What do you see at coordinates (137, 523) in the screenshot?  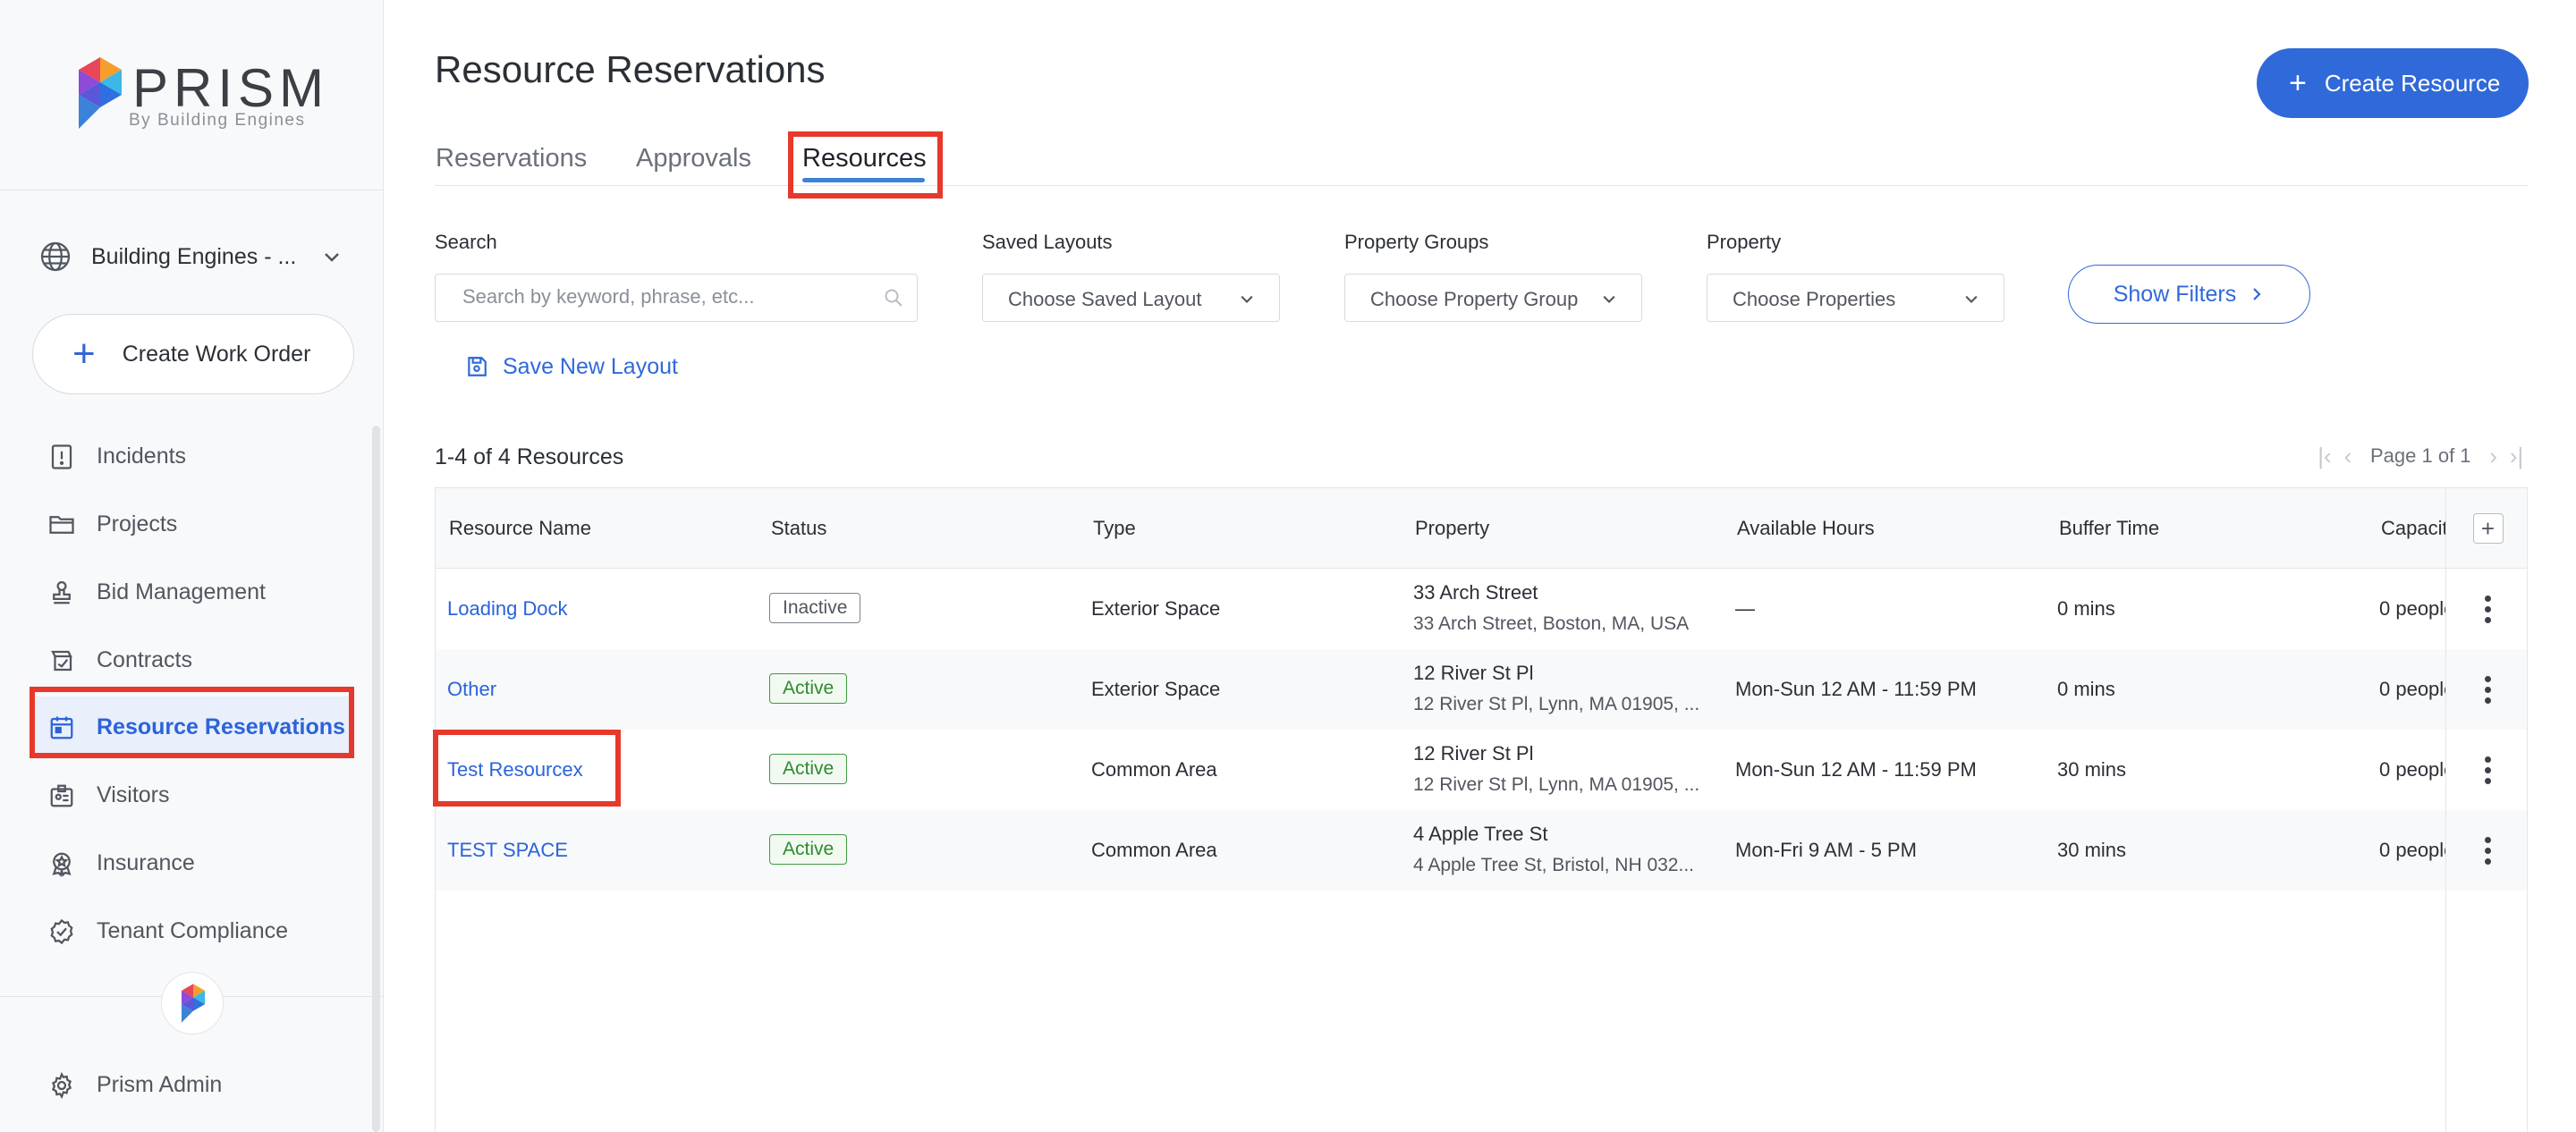 I see `sidebar-item-label: Projects` at bounding box center [137, 523].